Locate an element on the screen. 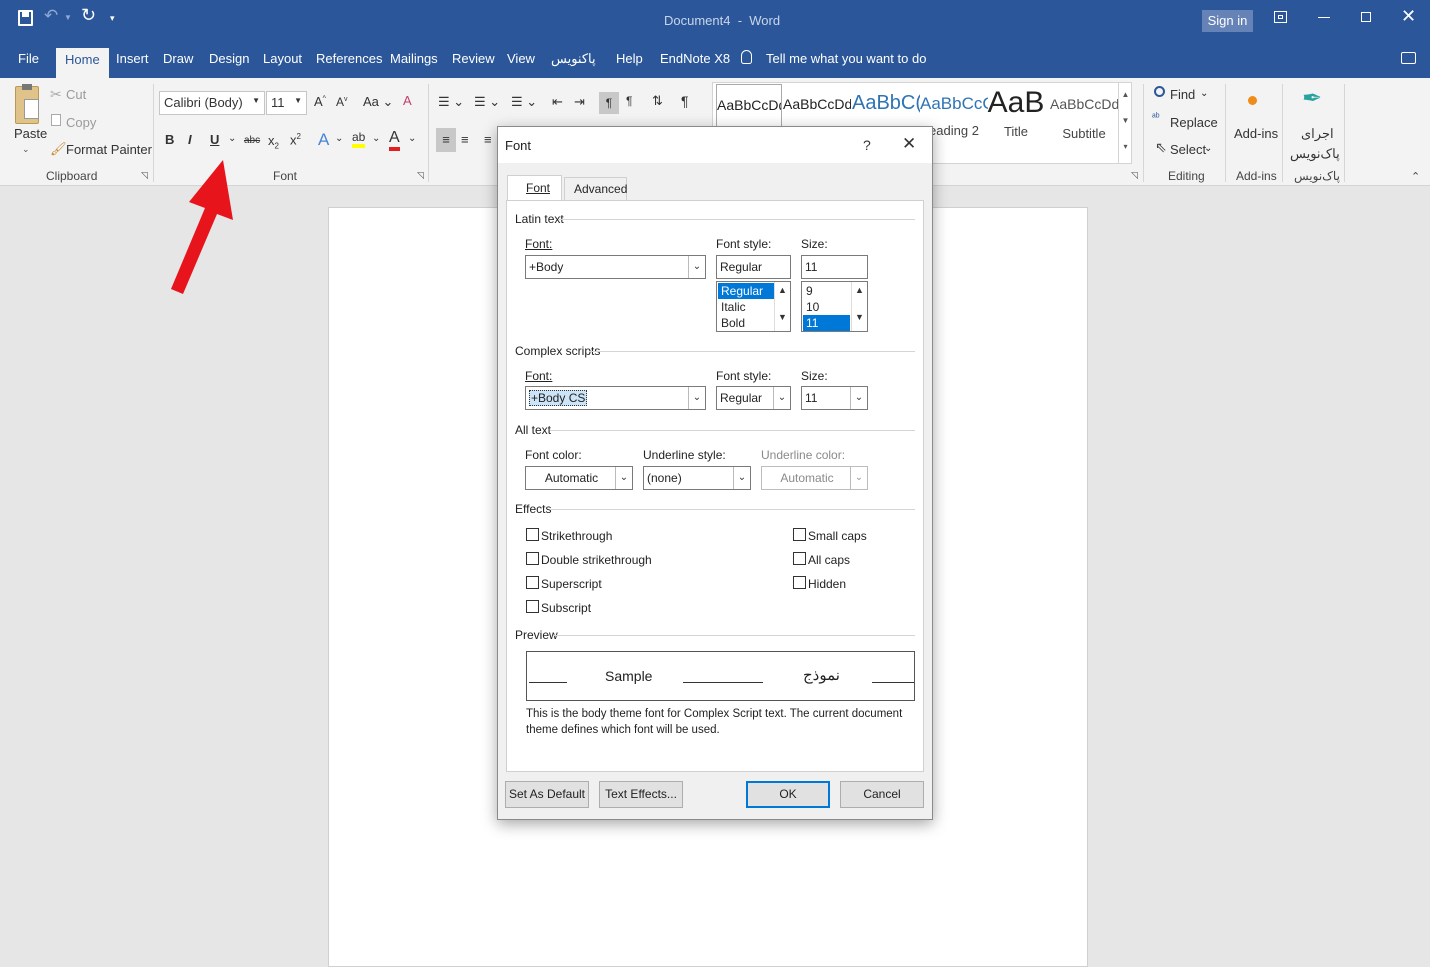  small-caps-label: Small caps is located at coordinates (837, 536).